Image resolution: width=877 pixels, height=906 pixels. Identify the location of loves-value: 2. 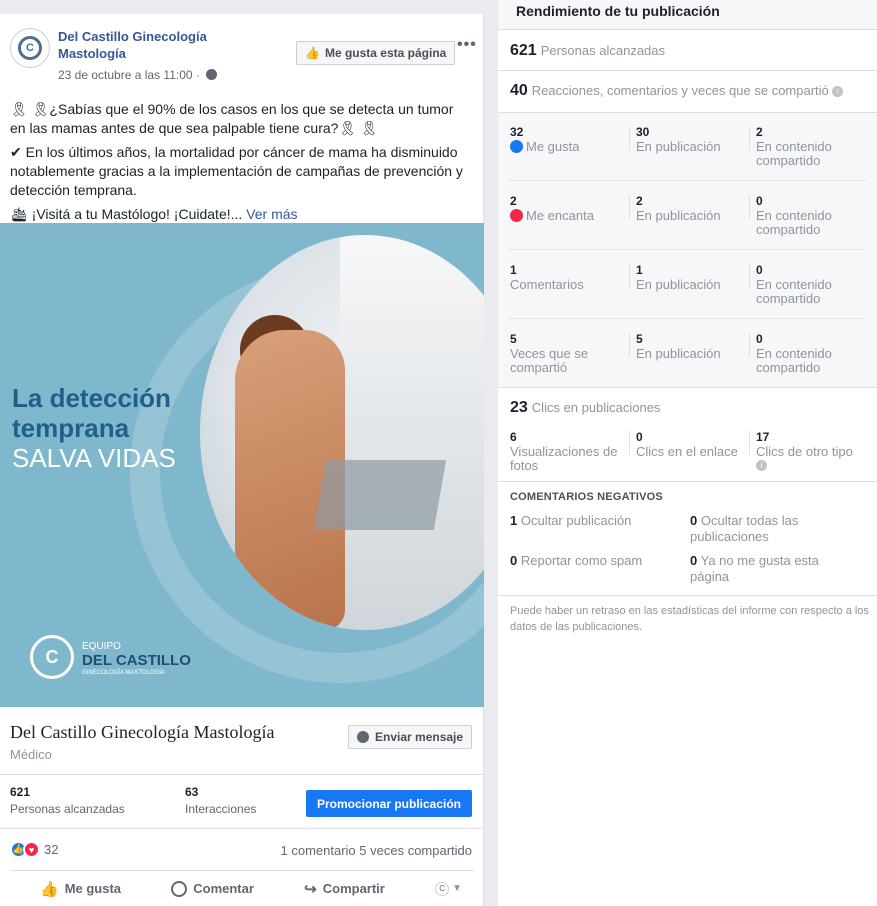
(513, 201).